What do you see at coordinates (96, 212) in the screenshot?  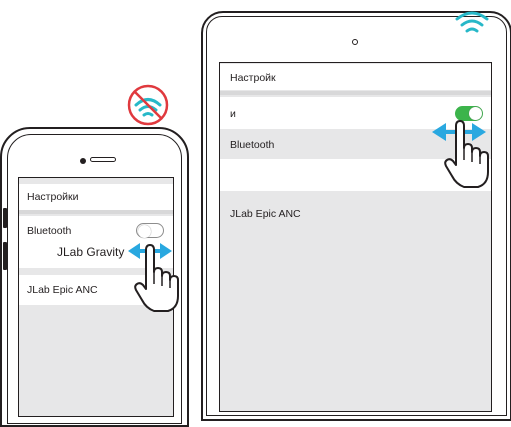 I see `phone-divider` at bounding box center [96, 212].